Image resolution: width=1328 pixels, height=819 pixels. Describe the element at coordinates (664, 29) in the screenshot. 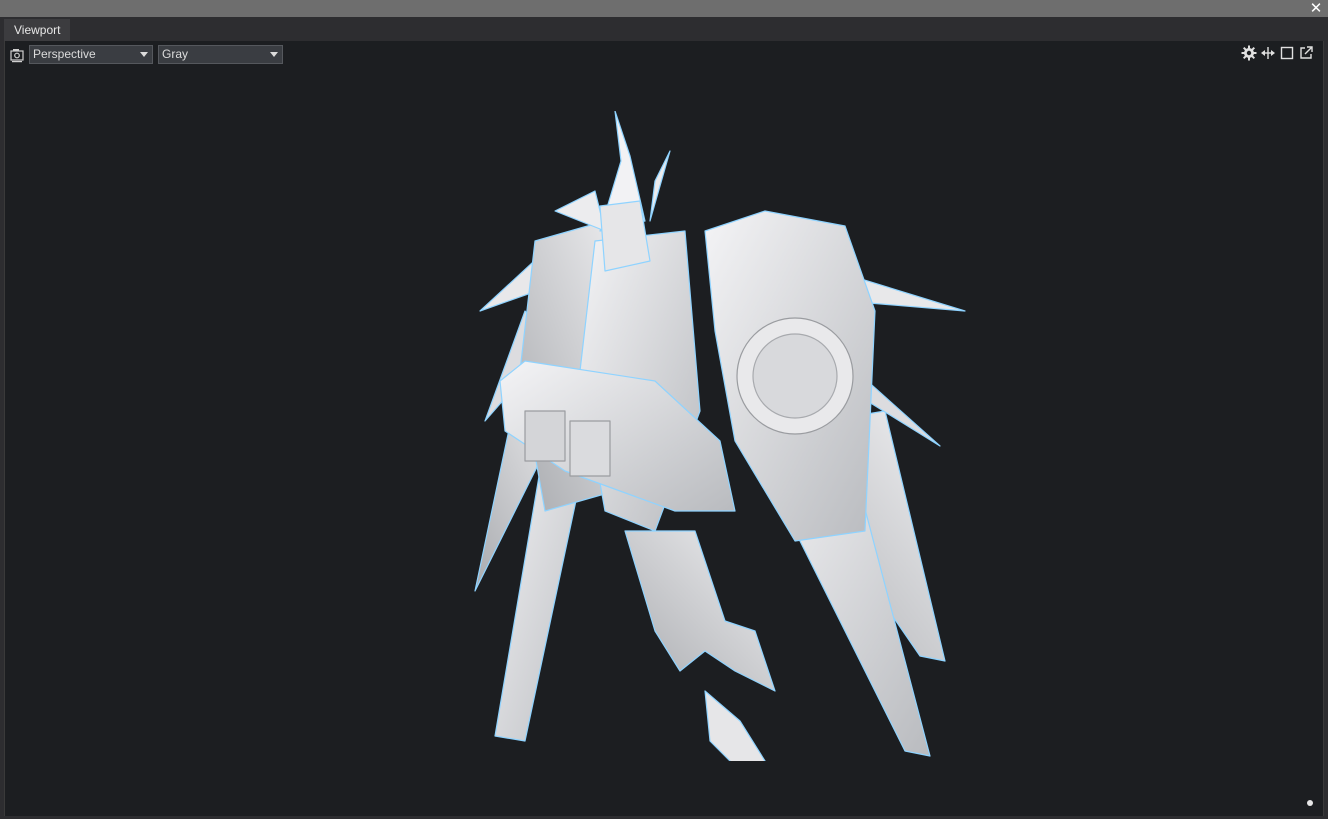

I see `tab-bar: Viewport` at that location.